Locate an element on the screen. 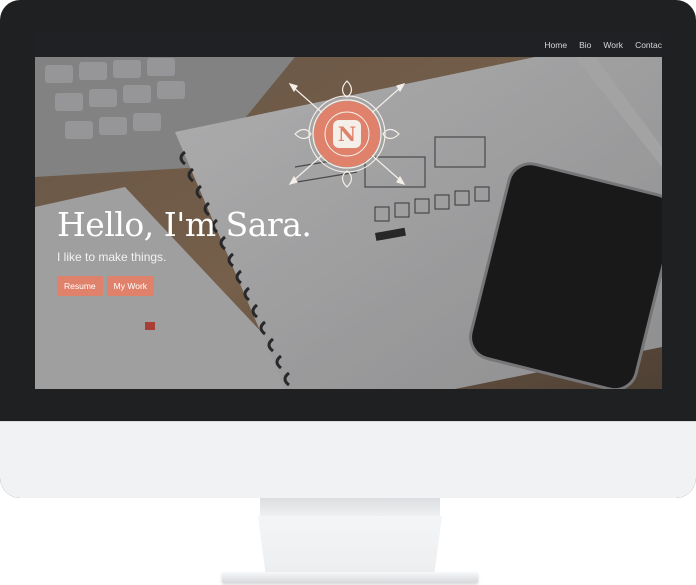  emblem-letter: N is located at coordinates (347, 134).